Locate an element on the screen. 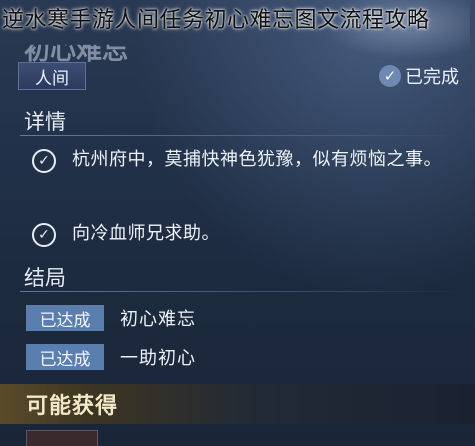 The height and width of the screenshot is (446, 475). task-text: 杭州府中，莫捕快神色犹豫，似有烦恼之事。 is located at coordinates (257, 159).